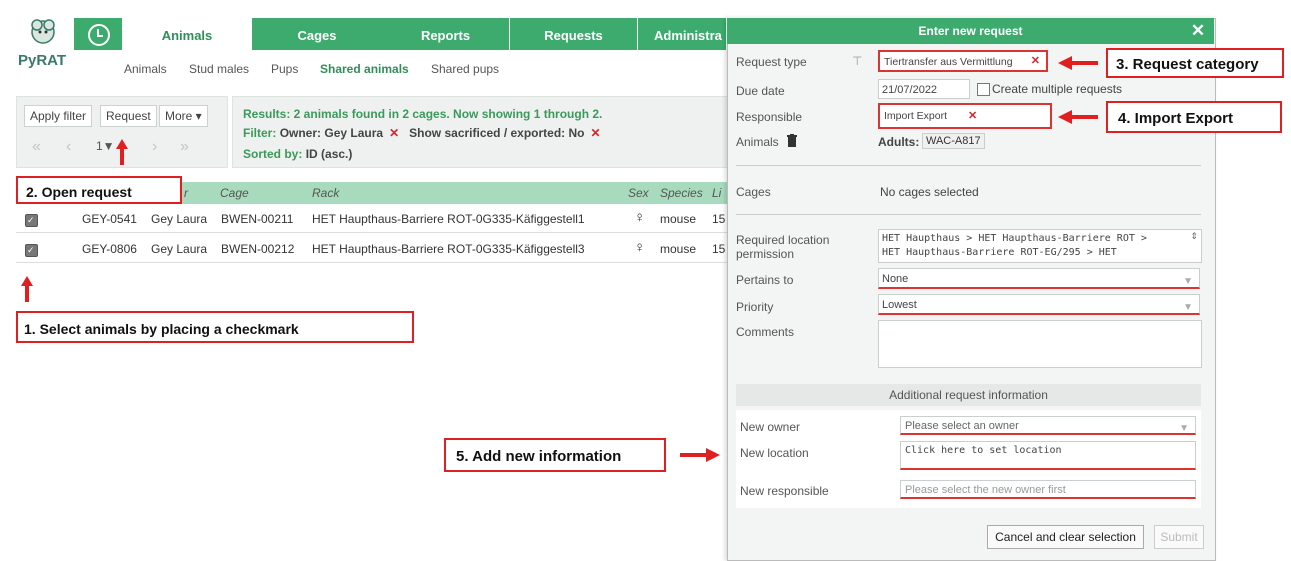 The image size is (1291, 561). What do you see at coordinates (187, 34) in the screenshot?
I see `tab-animals: Animals` at bounding box center [187, 34].